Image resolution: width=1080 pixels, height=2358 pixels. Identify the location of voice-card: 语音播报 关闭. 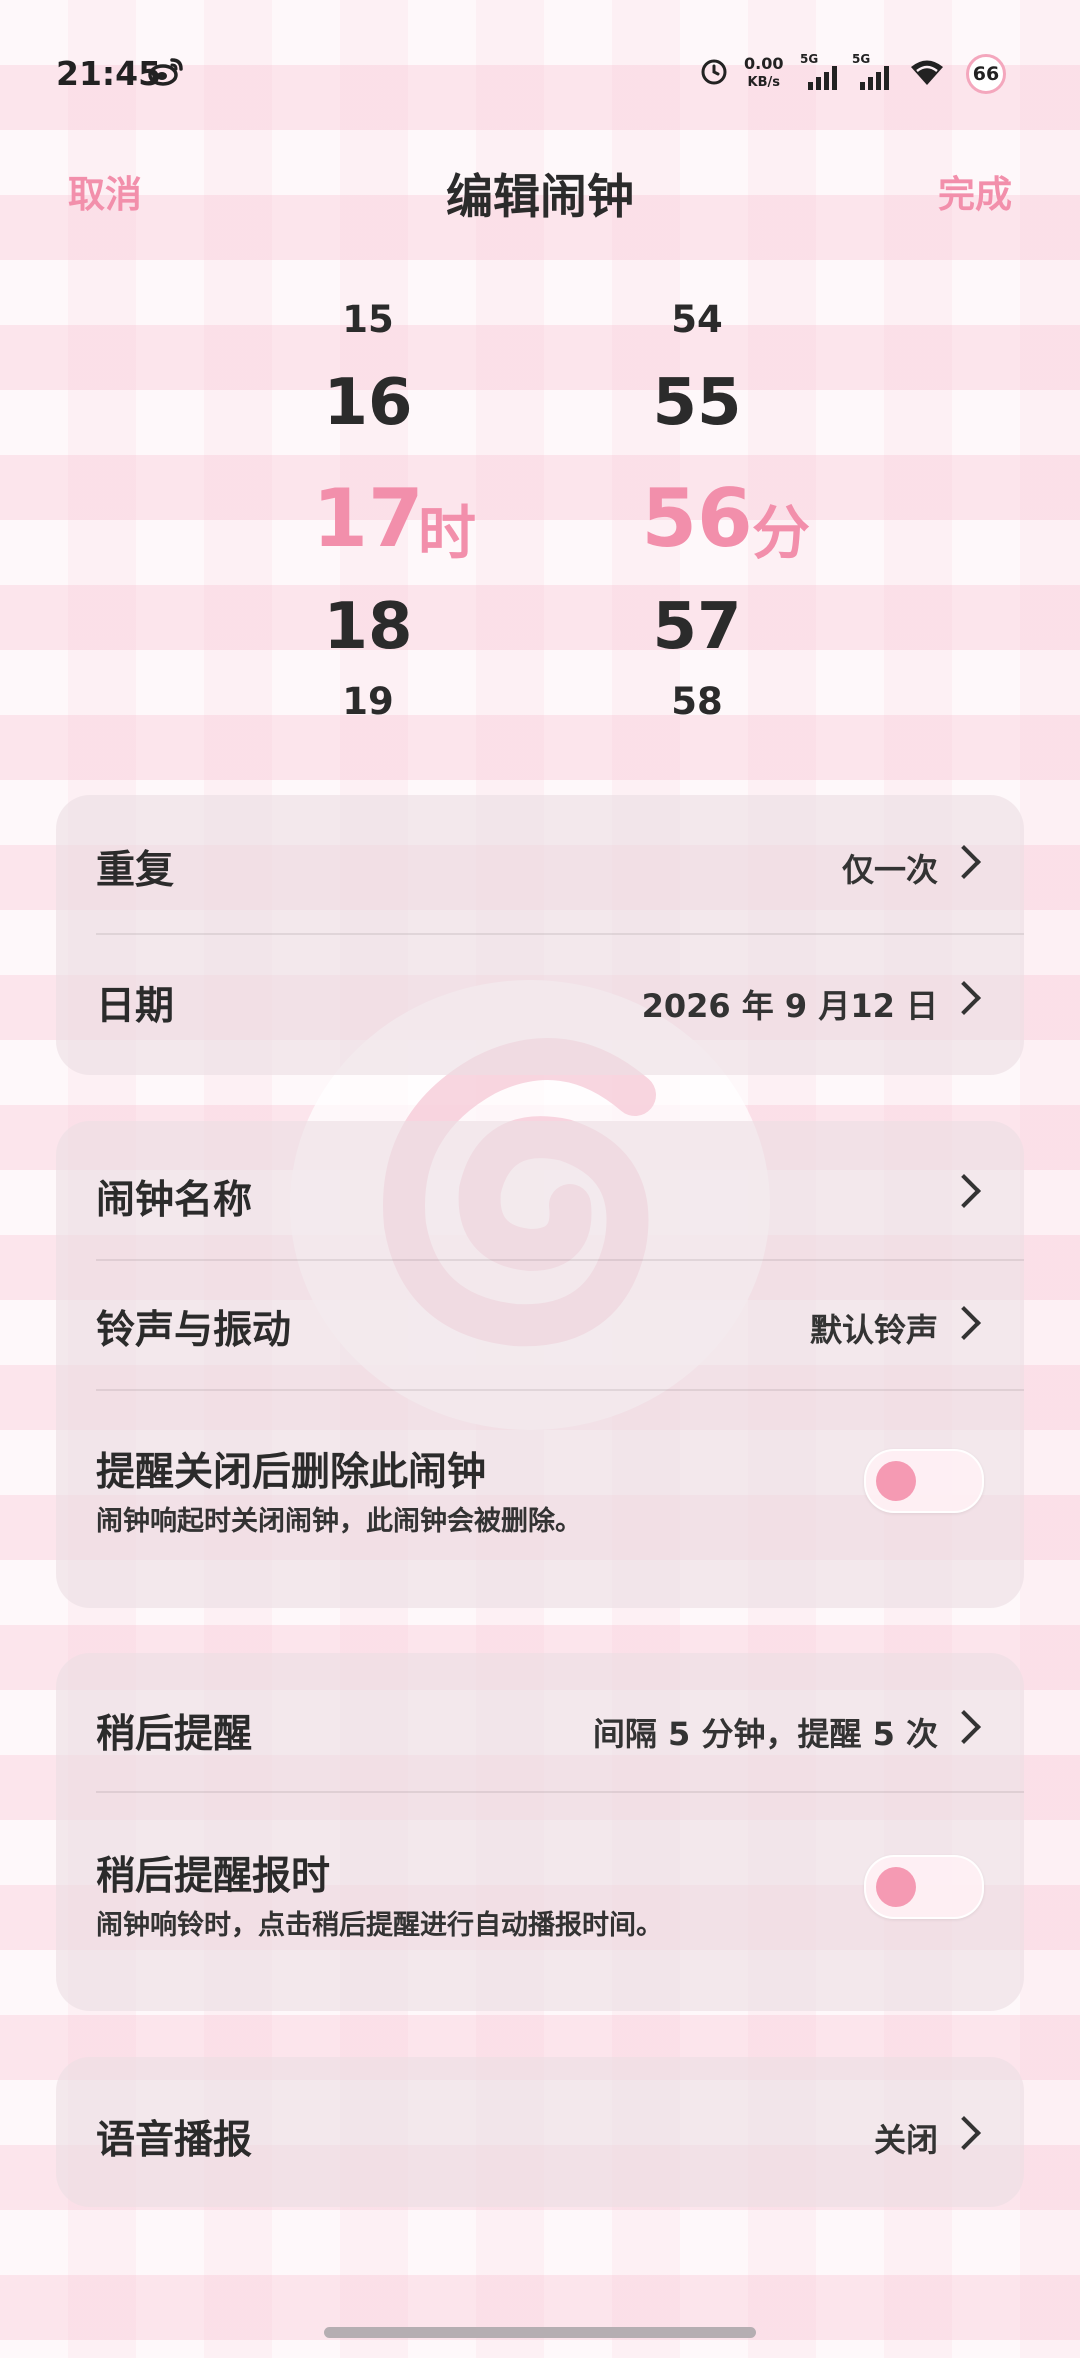
(540, 2132).